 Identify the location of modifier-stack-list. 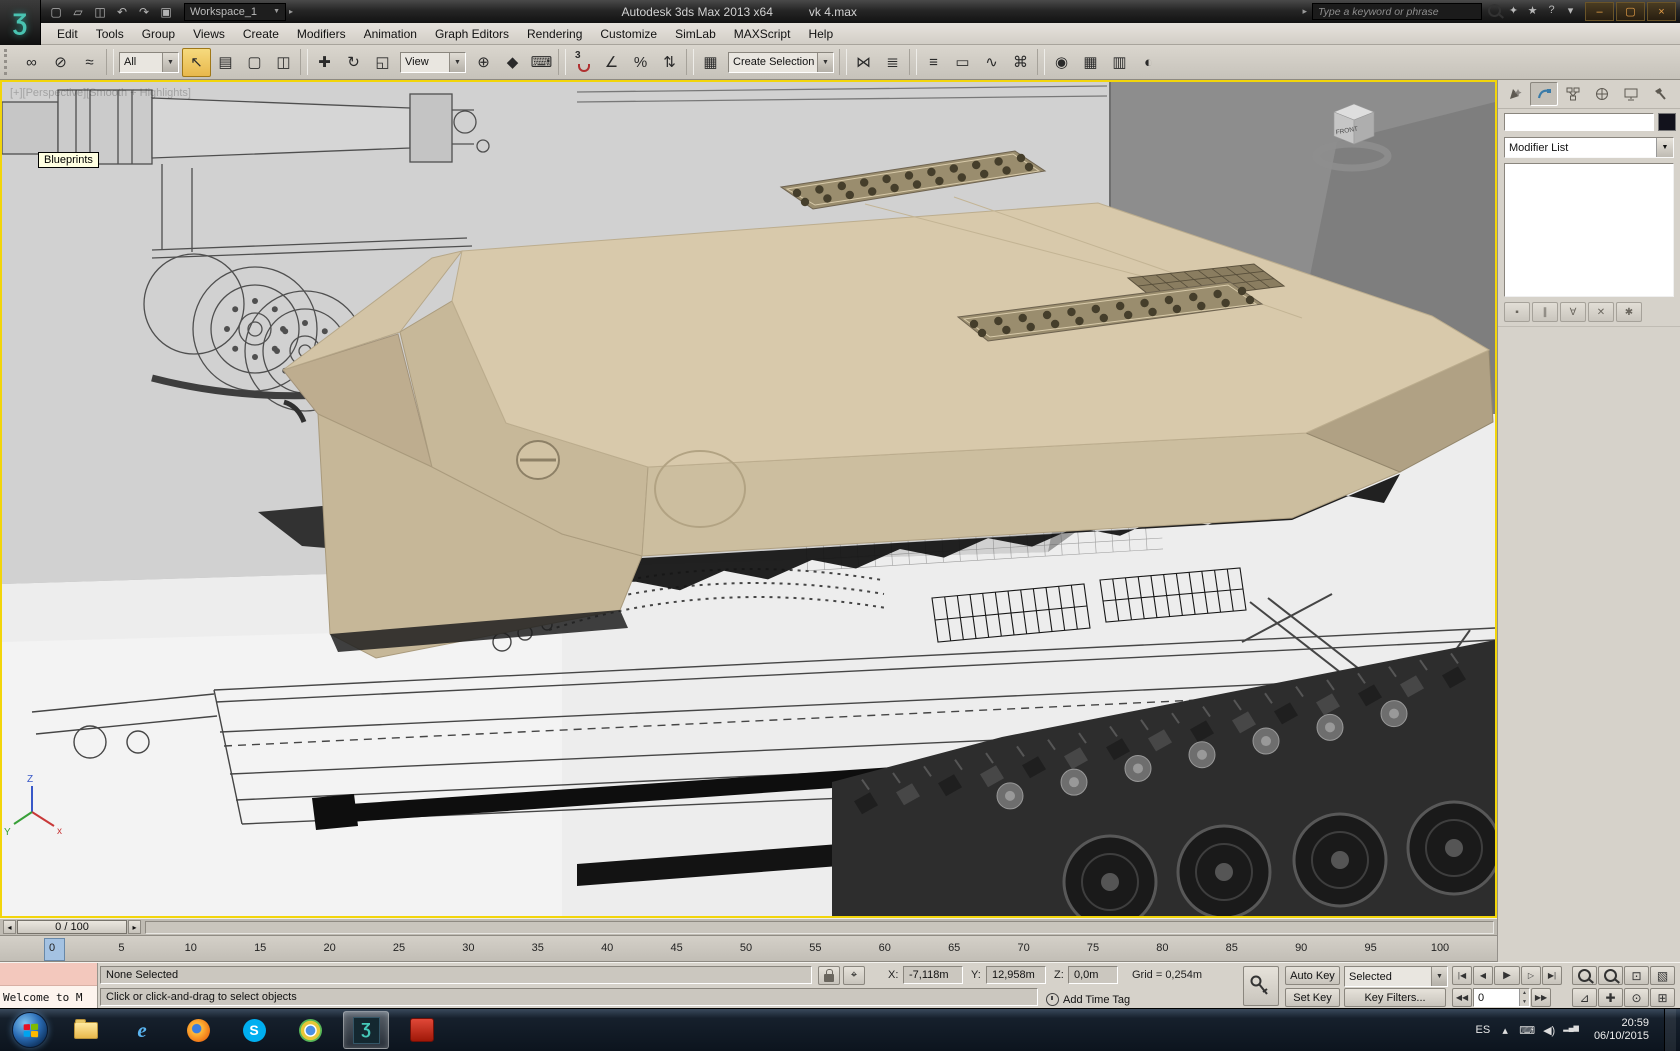
(1589, 230).